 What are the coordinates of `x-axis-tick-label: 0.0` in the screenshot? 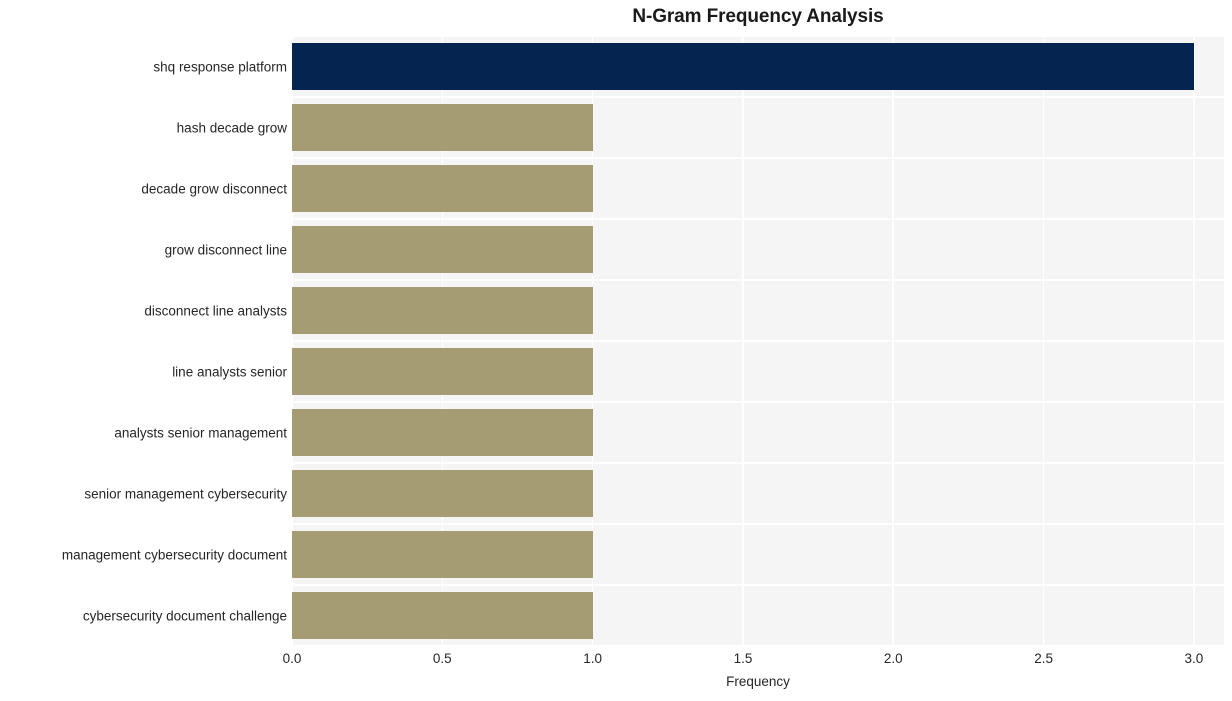 It's located at (292, 658).